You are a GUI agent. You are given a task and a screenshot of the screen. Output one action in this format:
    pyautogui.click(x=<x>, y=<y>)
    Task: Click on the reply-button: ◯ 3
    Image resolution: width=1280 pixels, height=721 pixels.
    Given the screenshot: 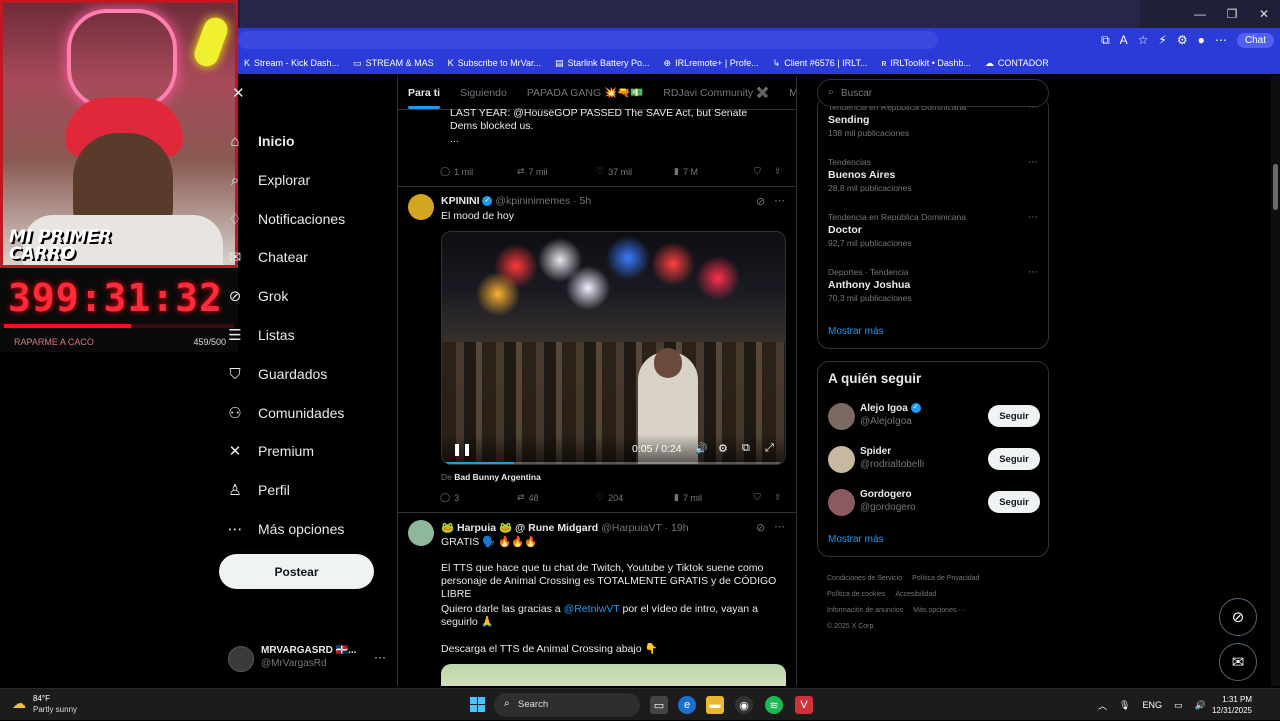 What is the action you would take?
    pyautogui.click(x=449, y=497)
    